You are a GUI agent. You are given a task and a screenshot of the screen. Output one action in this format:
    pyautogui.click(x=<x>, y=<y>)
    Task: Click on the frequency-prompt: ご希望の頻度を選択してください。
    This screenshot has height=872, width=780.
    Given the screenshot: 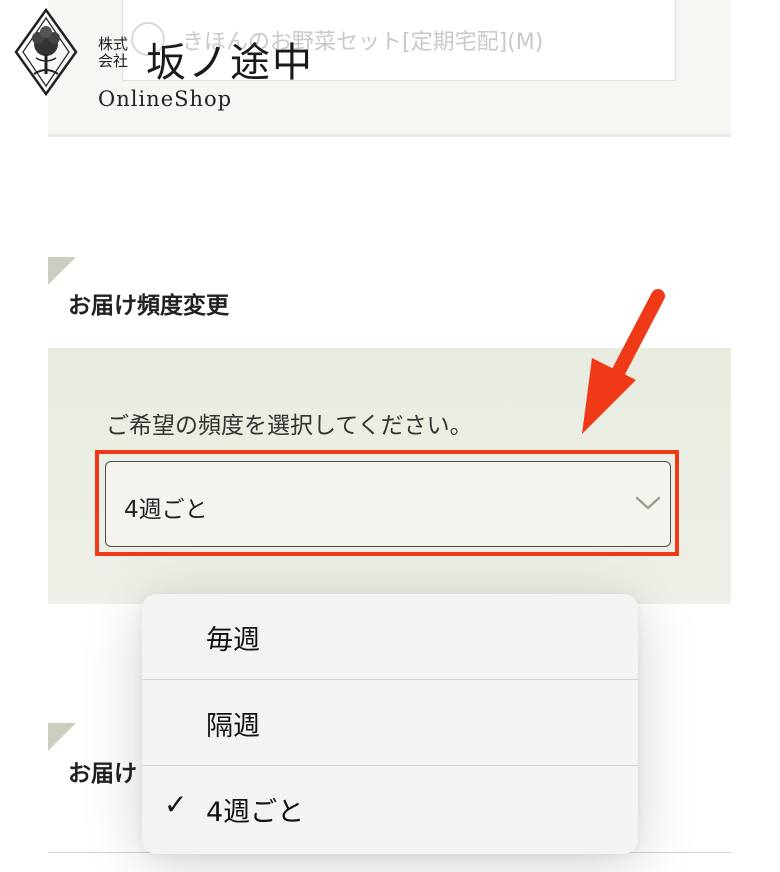 What is the action you would take?
    pyautogui.click(x=289, y=426)
    